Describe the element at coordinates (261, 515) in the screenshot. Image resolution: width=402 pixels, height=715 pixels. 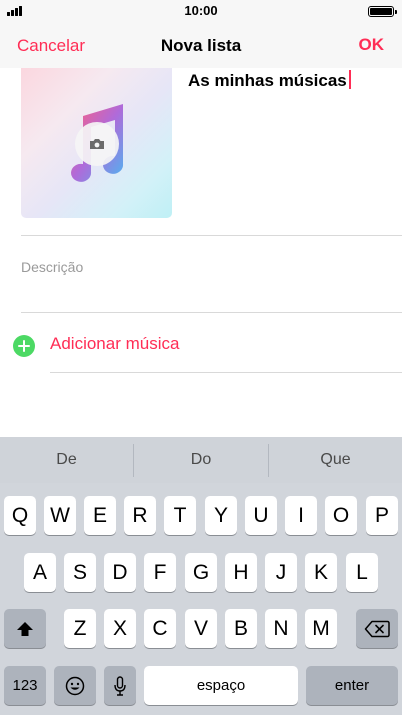
I see `key-u: U` at that location.